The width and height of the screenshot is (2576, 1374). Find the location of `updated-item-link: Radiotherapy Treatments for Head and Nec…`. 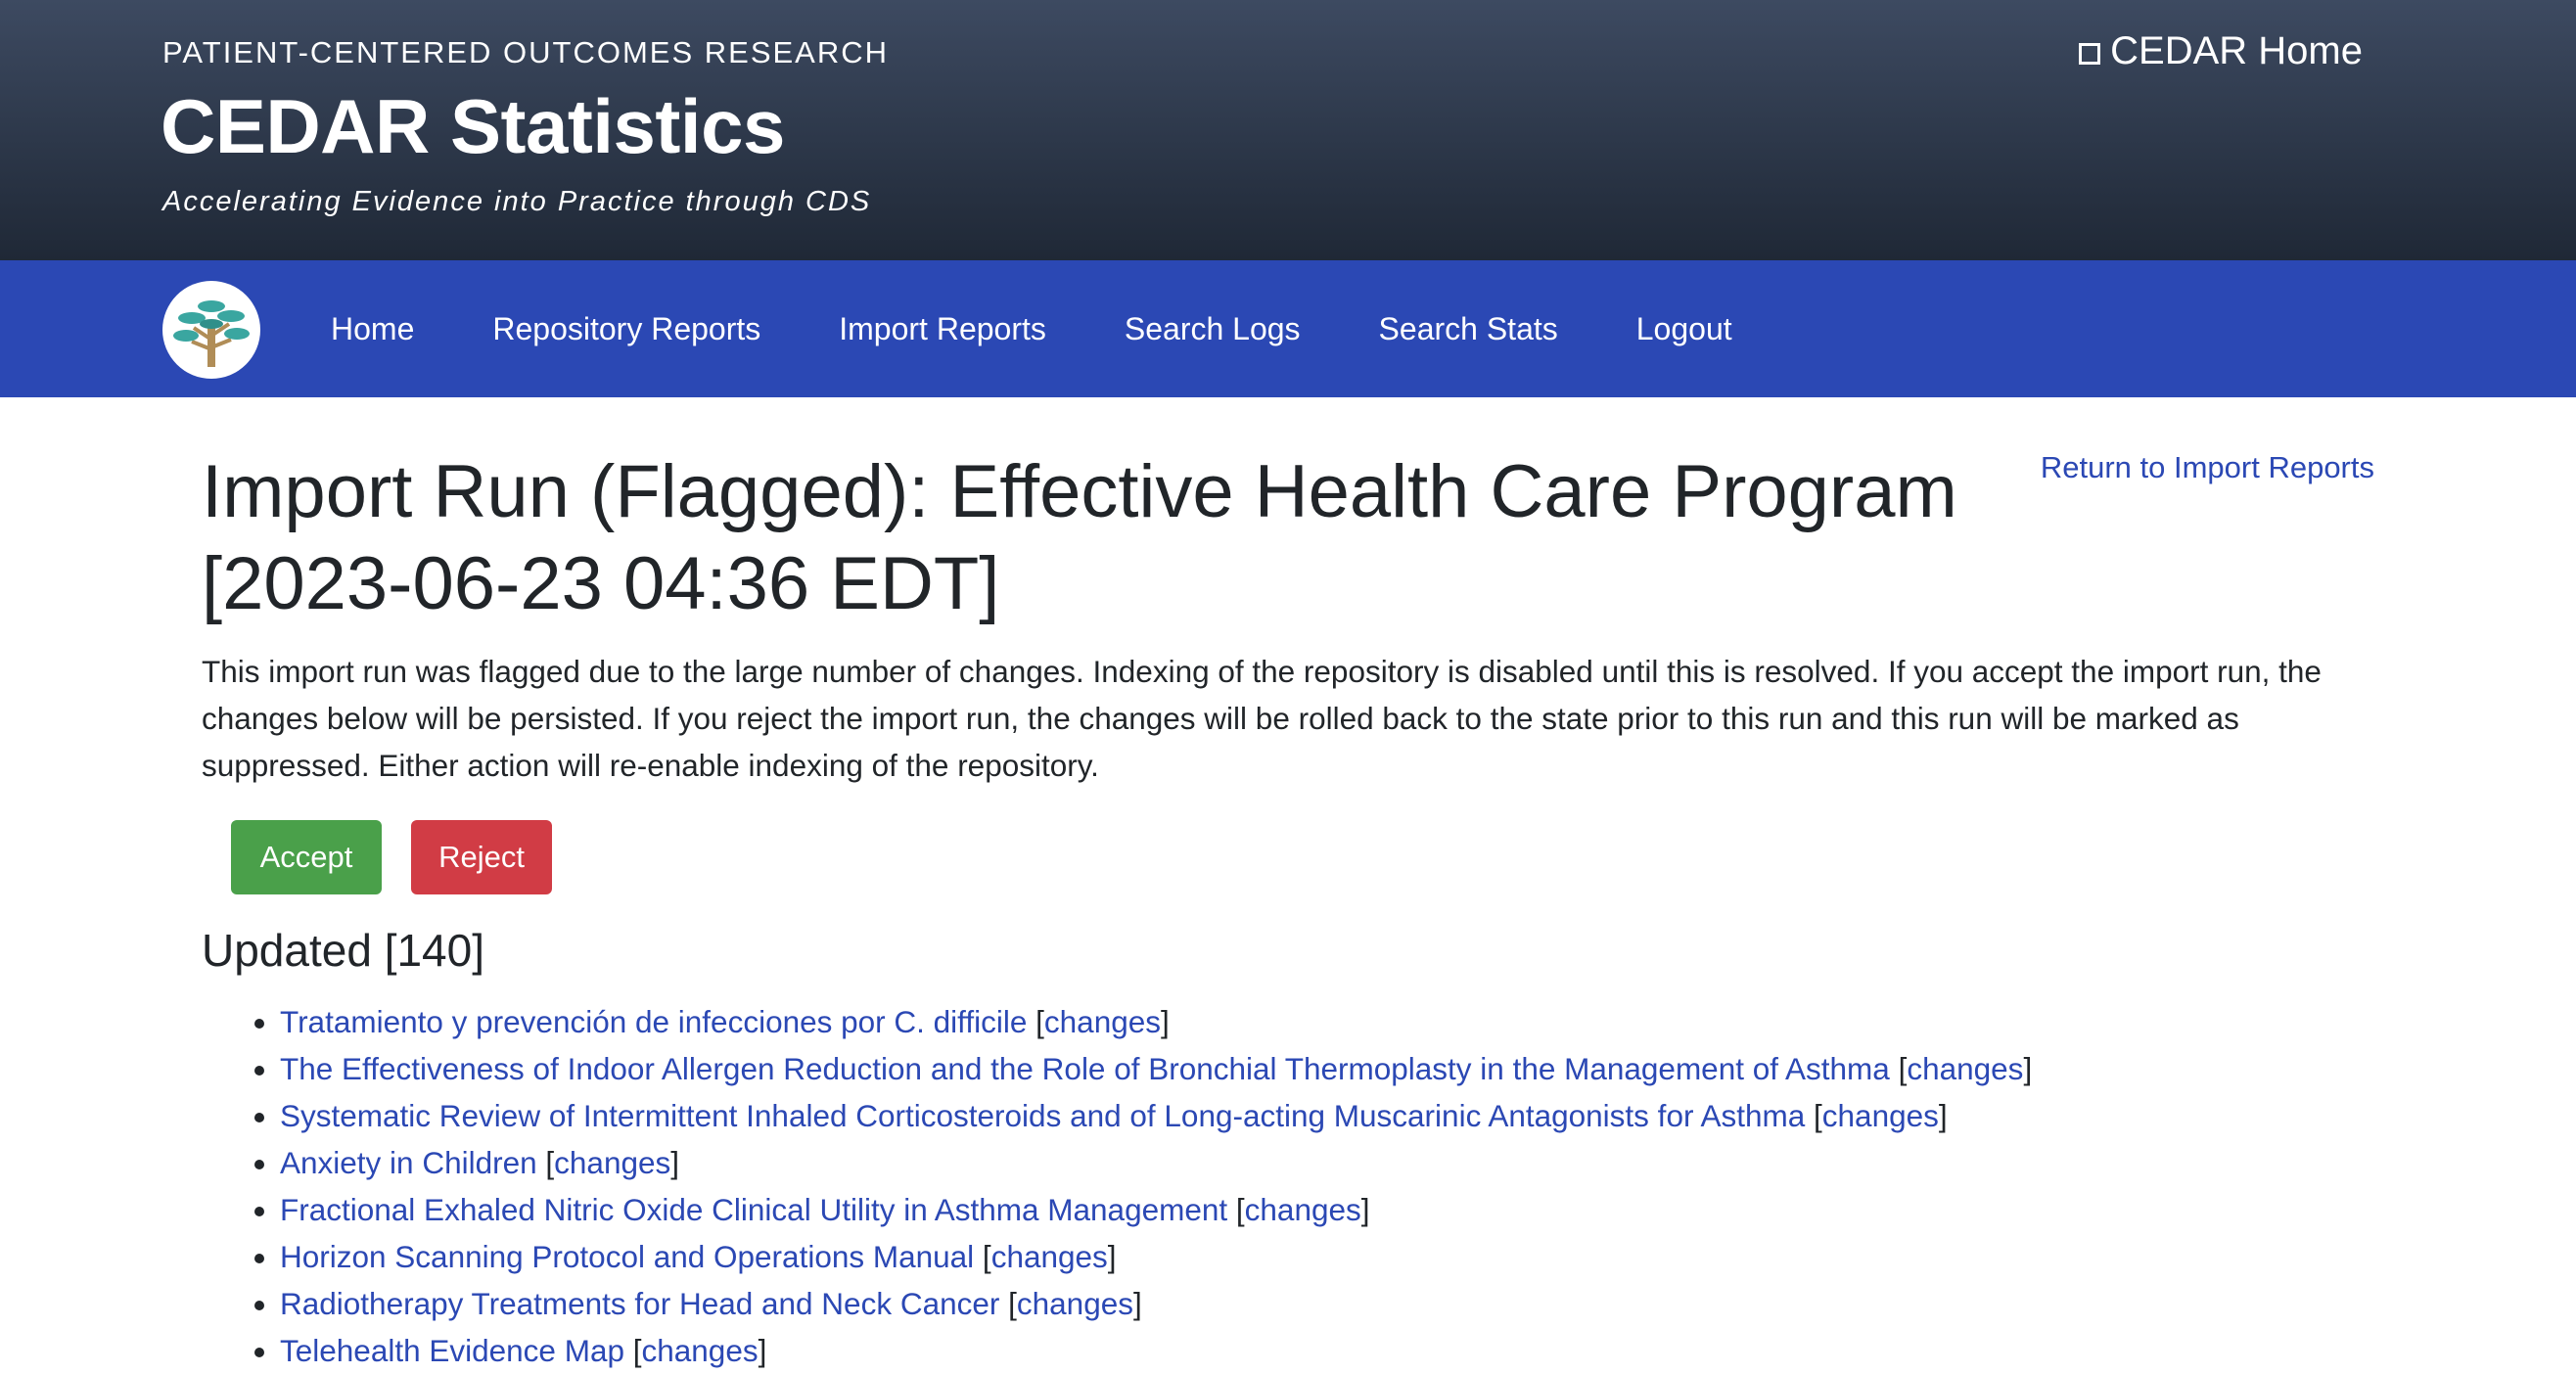

updated-item-link: Radiotherapy Treatments for Head and Nec… is located at coordinates (639, 1303).